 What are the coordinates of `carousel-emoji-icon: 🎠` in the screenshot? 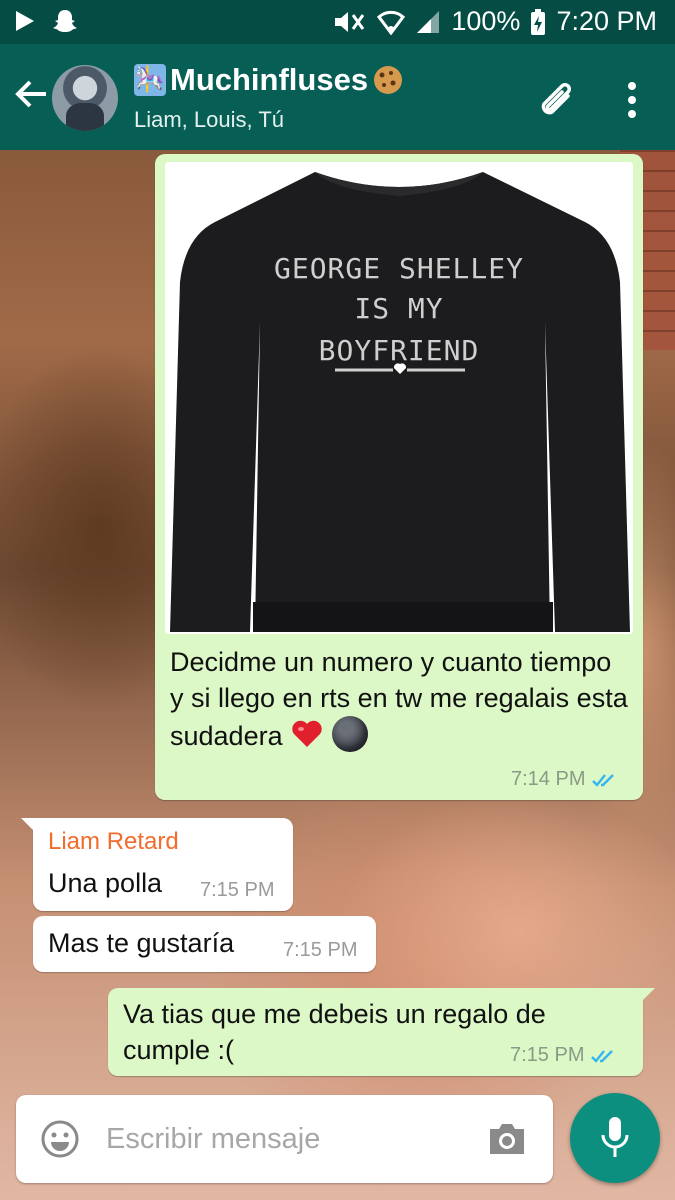 It's located at (150, 80).